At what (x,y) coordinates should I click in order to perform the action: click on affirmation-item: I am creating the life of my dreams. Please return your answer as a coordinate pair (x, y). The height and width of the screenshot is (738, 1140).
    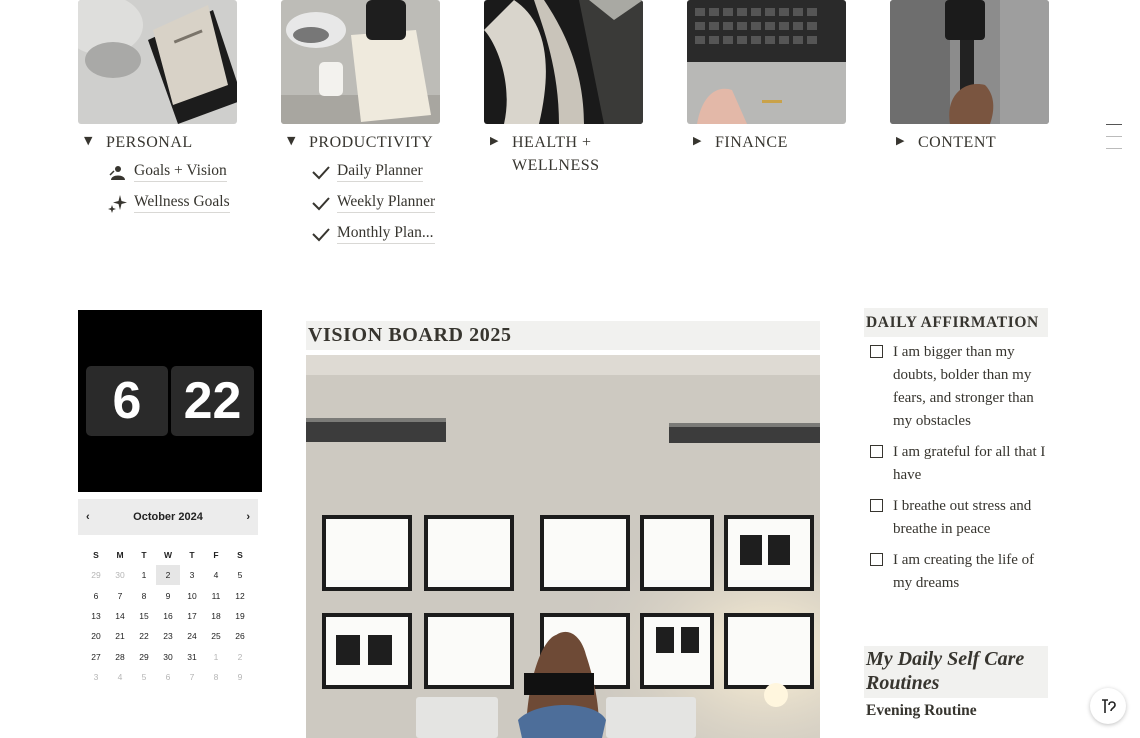
    Looking at the image, I should click on (958, 572).